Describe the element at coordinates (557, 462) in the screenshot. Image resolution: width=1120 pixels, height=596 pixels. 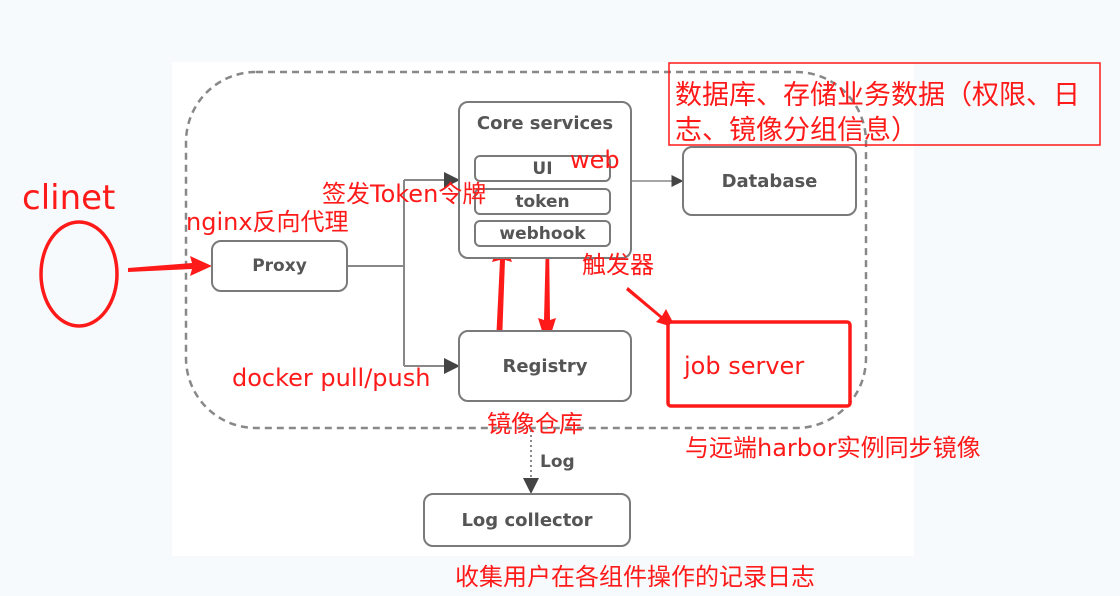
I see `log-edge-label: Log` at that location.